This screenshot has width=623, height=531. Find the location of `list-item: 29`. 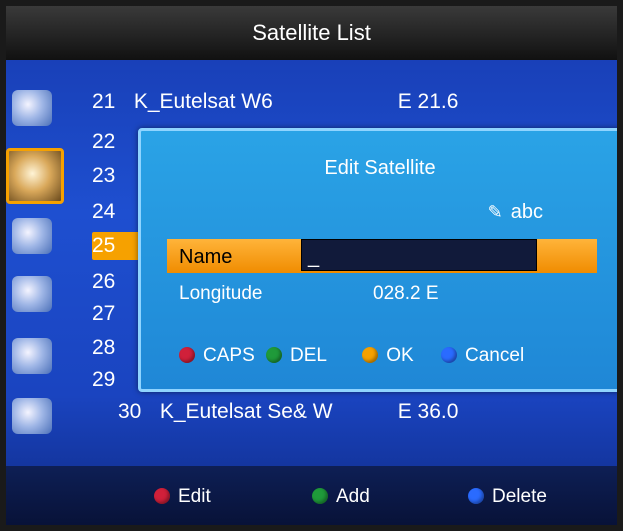

list-item: 29 is located at coordinates (110, 380).